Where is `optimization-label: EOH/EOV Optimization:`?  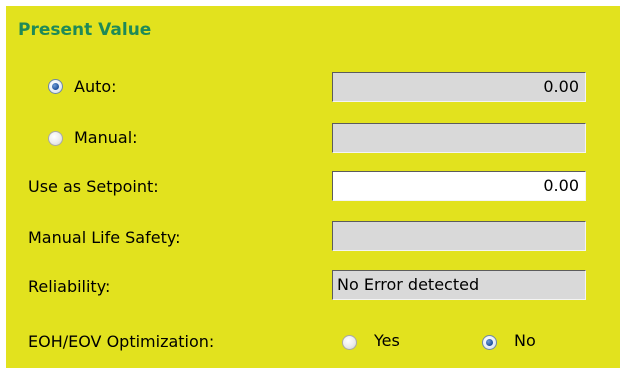
optimization-label: EOH/EOV Optimization: is located at coordinates (121, 341).